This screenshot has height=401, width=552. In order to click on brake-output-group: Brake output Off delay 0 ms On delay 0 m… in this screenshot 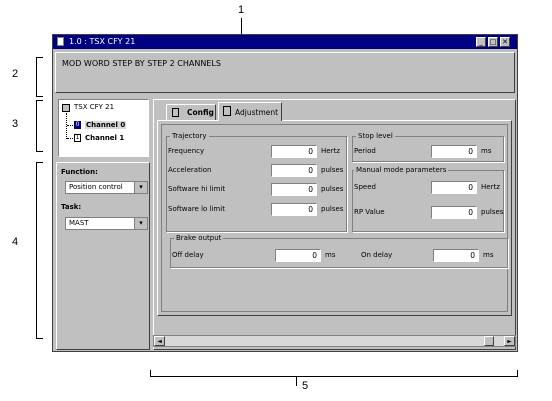, I will do `click(339, 251)`.